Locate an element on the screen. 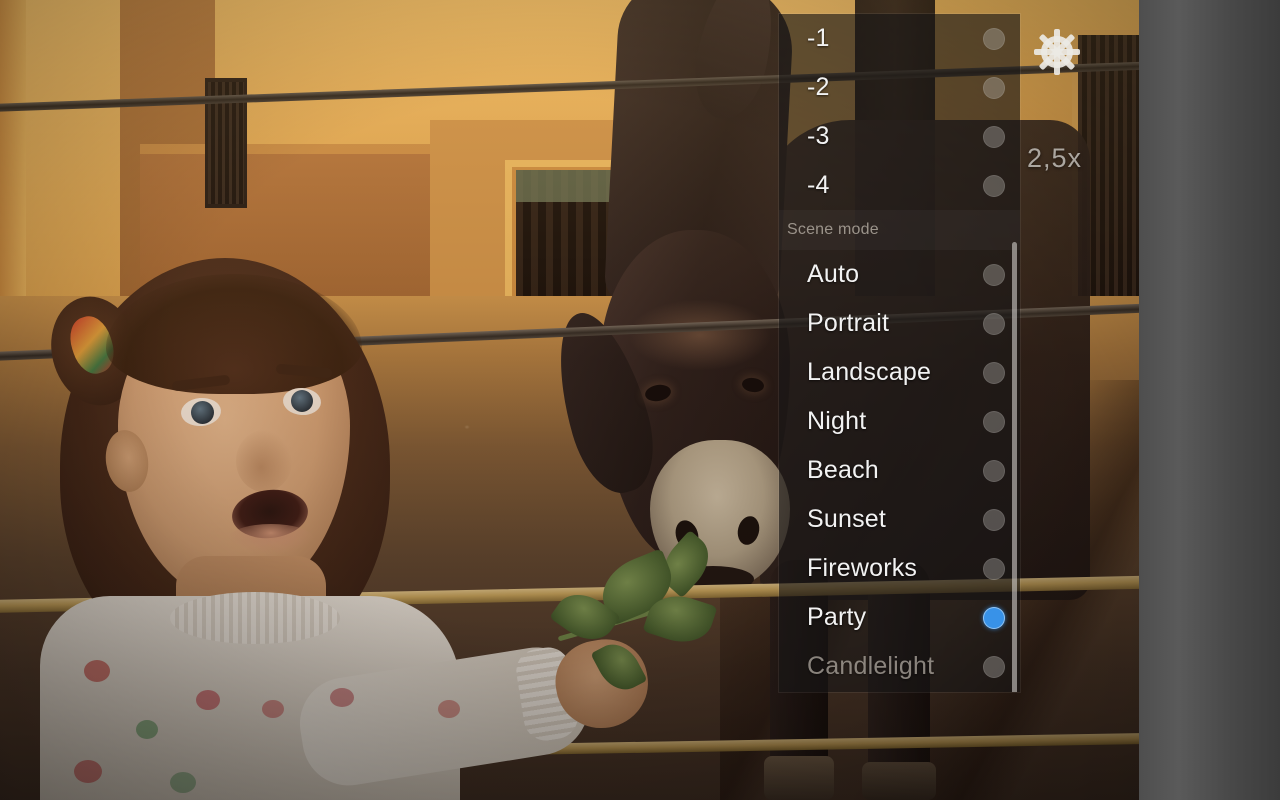 The width and height of the screenshot is (1280, 800). settings-option-label: Candlelight is located at coordinates (871, 666).